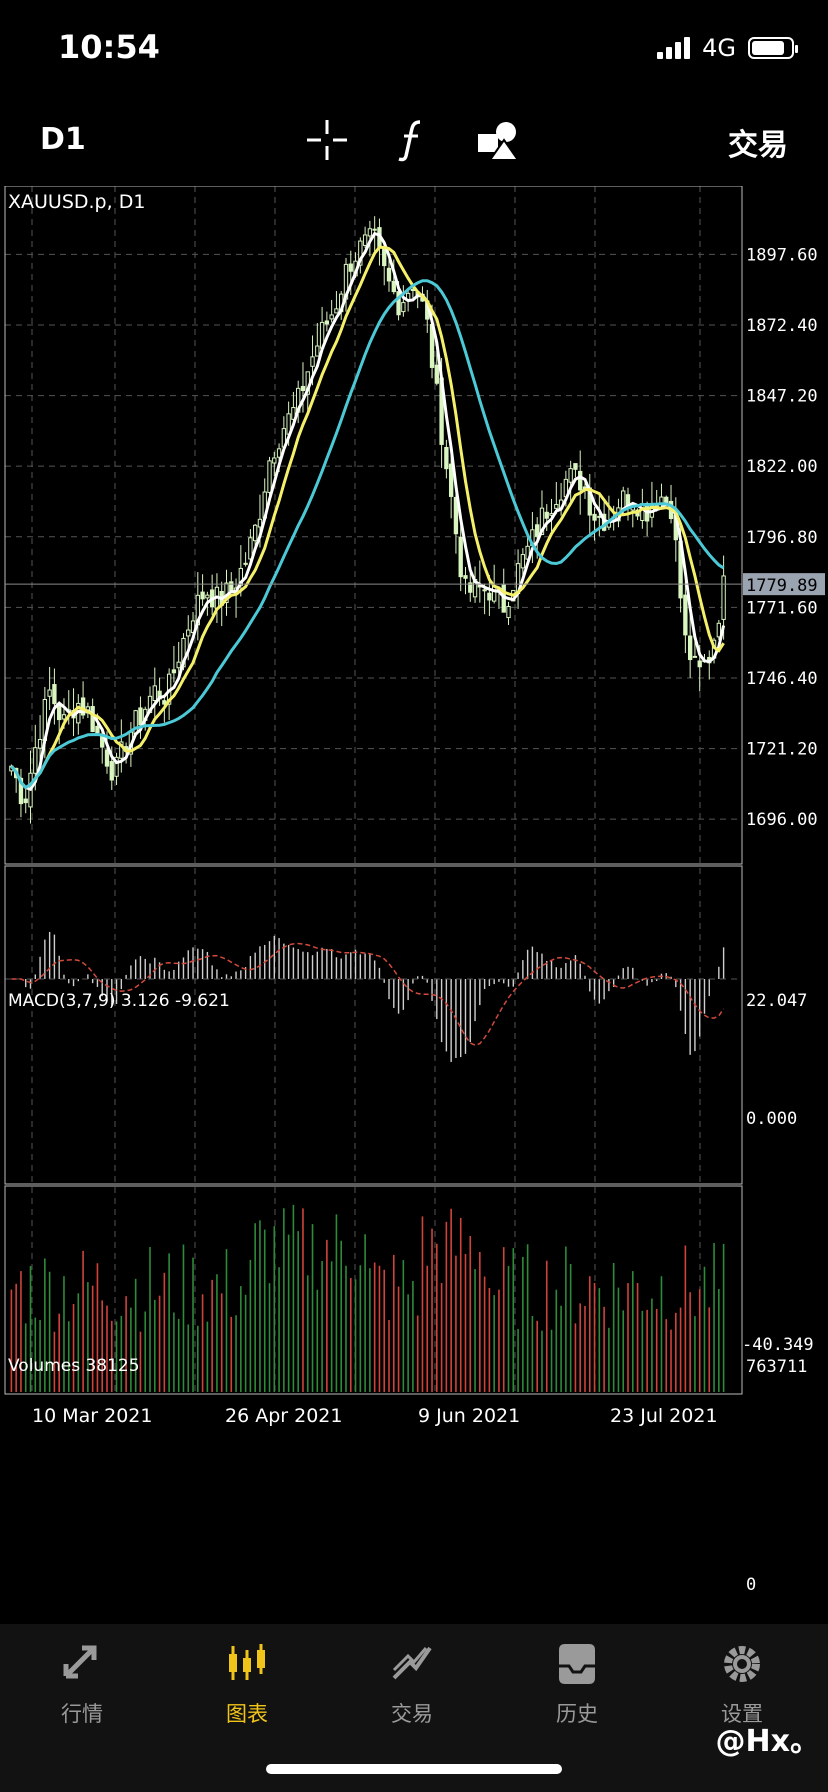 The width and height of the screenshot is (828, 1792). Describe the element at coordinates (771, 1119) in the screenshot. I see `macd-yzero: 0.000` at that location.